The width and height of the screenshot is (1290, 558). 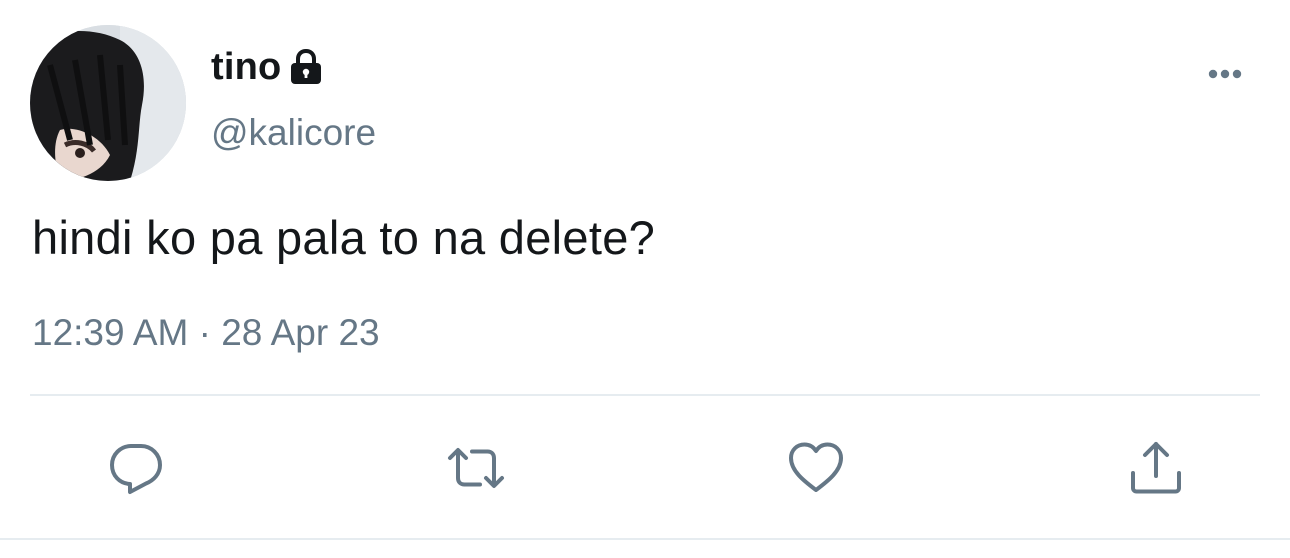 I want to click on reply-icon, so click(x=136, y=469).